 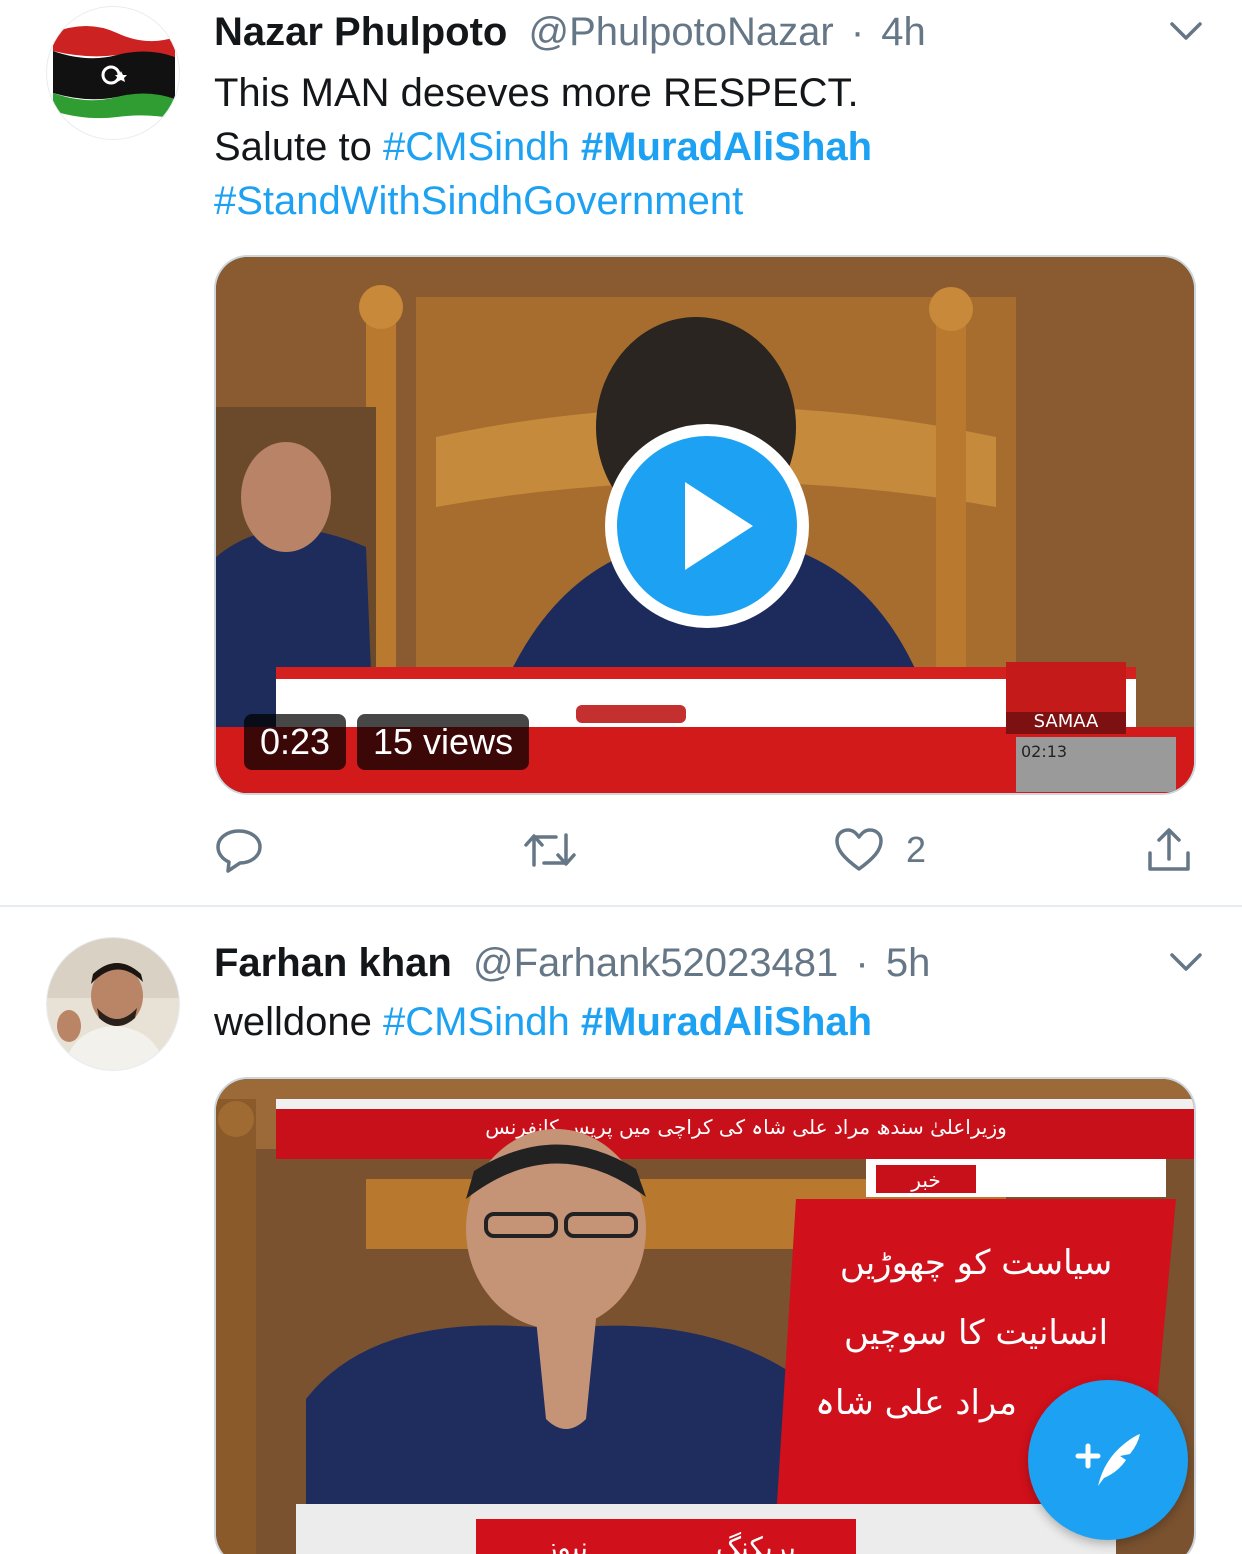 I want to click on news-headline-line: انسانیت کا سوچیں, so click(x=976, y=1333).